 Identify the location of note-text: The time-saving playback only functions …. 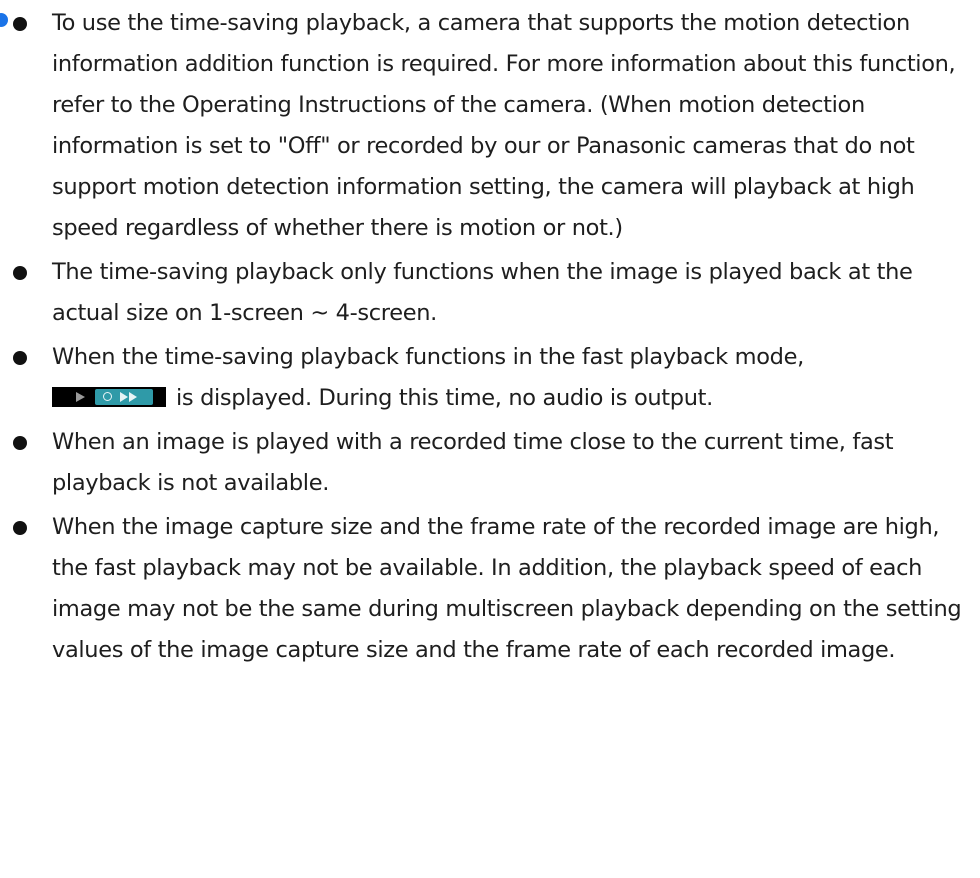
(482, 292).